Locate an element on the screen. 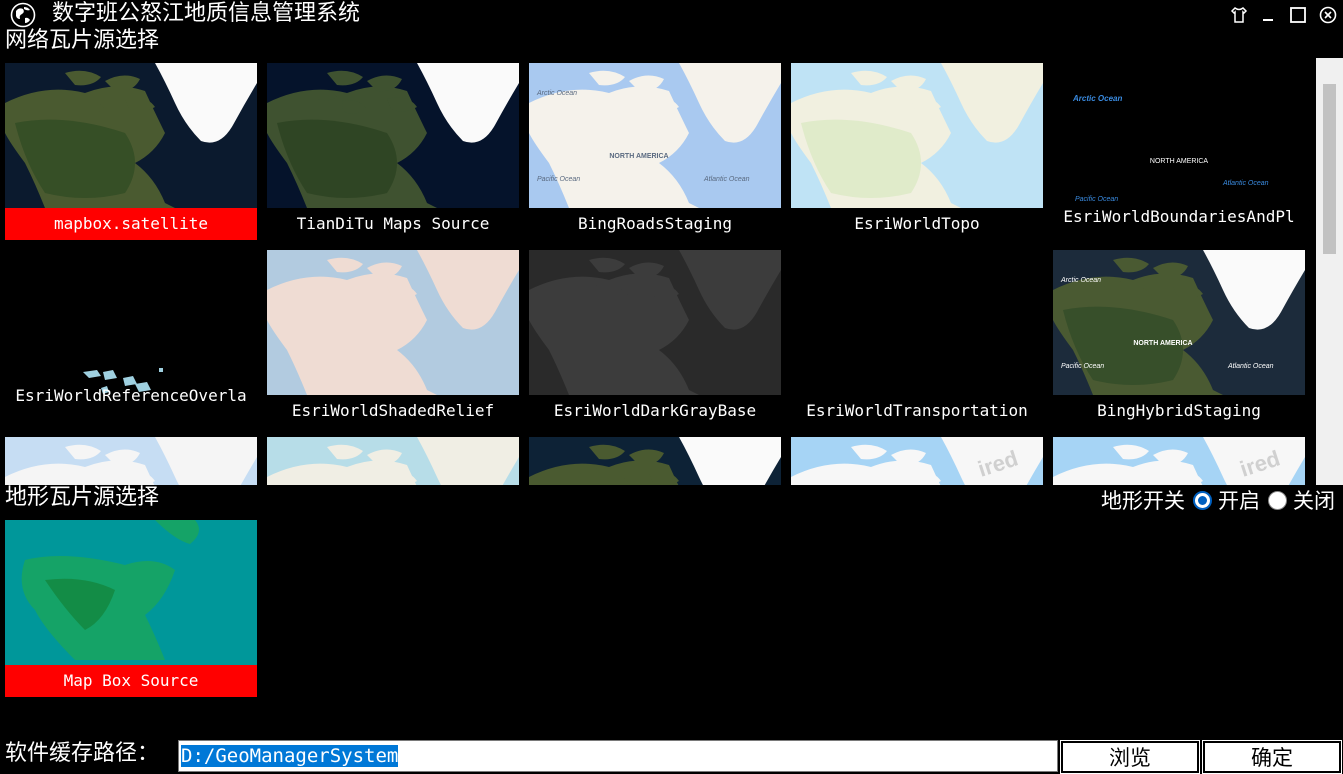 The width and height of the screenshot is (1343, 774). skin-button is located at coordinates (1239, 15).